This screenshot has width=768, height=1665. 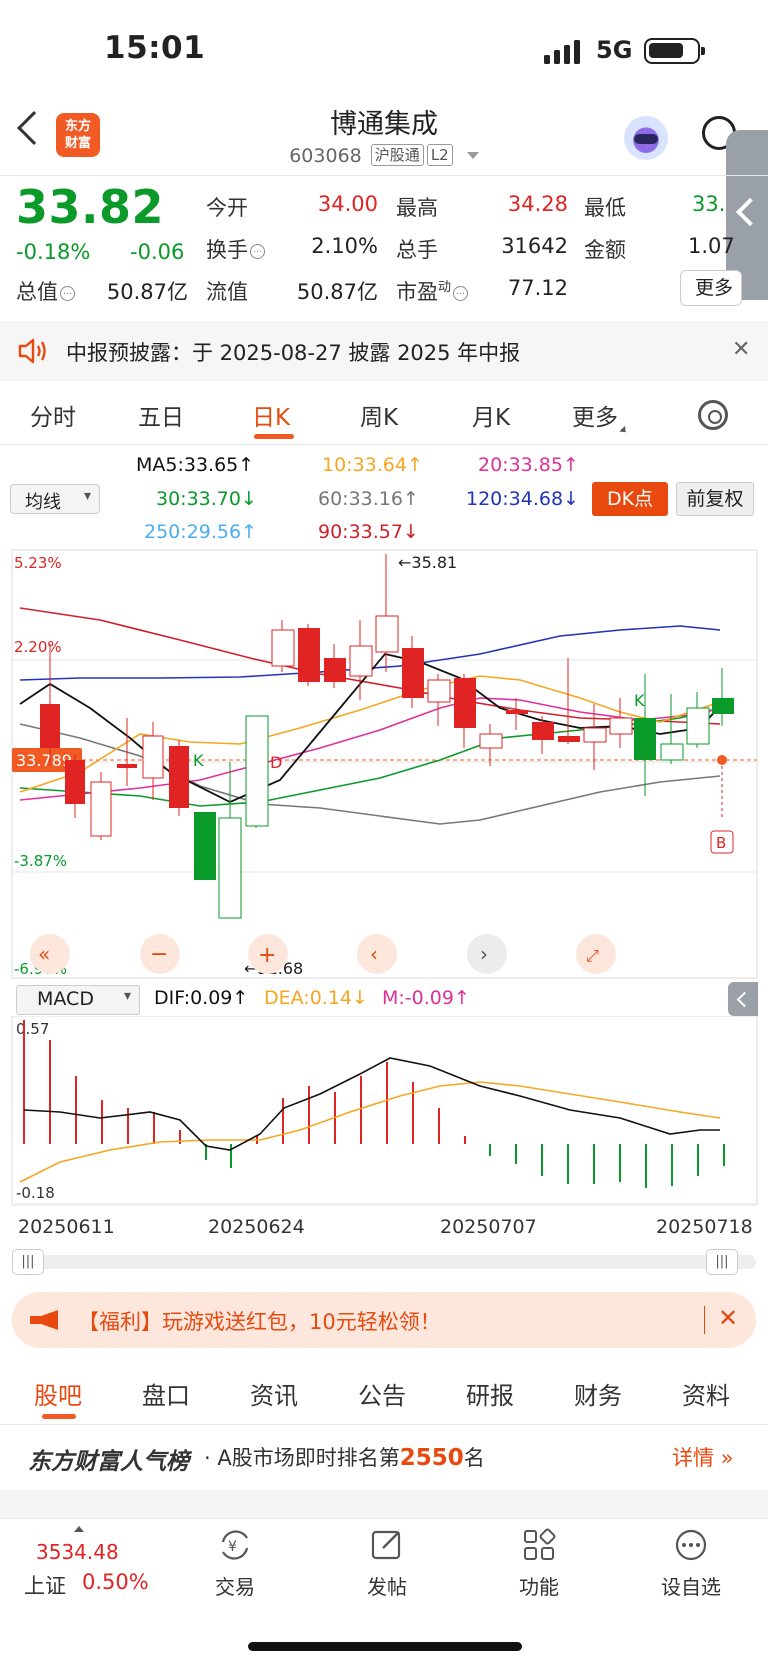 I want to click on pct-label: 2.20%, so click(x=38, y=647).